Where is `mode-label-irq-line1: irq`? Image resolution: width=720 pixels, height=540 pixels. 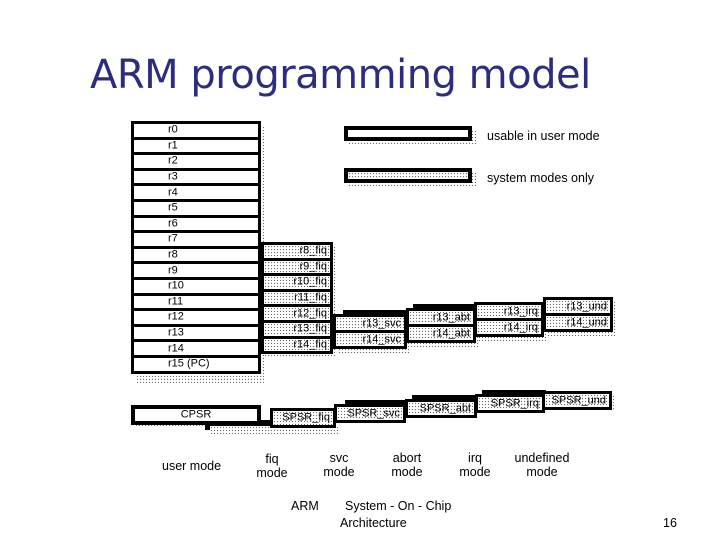 mode-label-irq-line1: irq is located at coordinates (475, 458).